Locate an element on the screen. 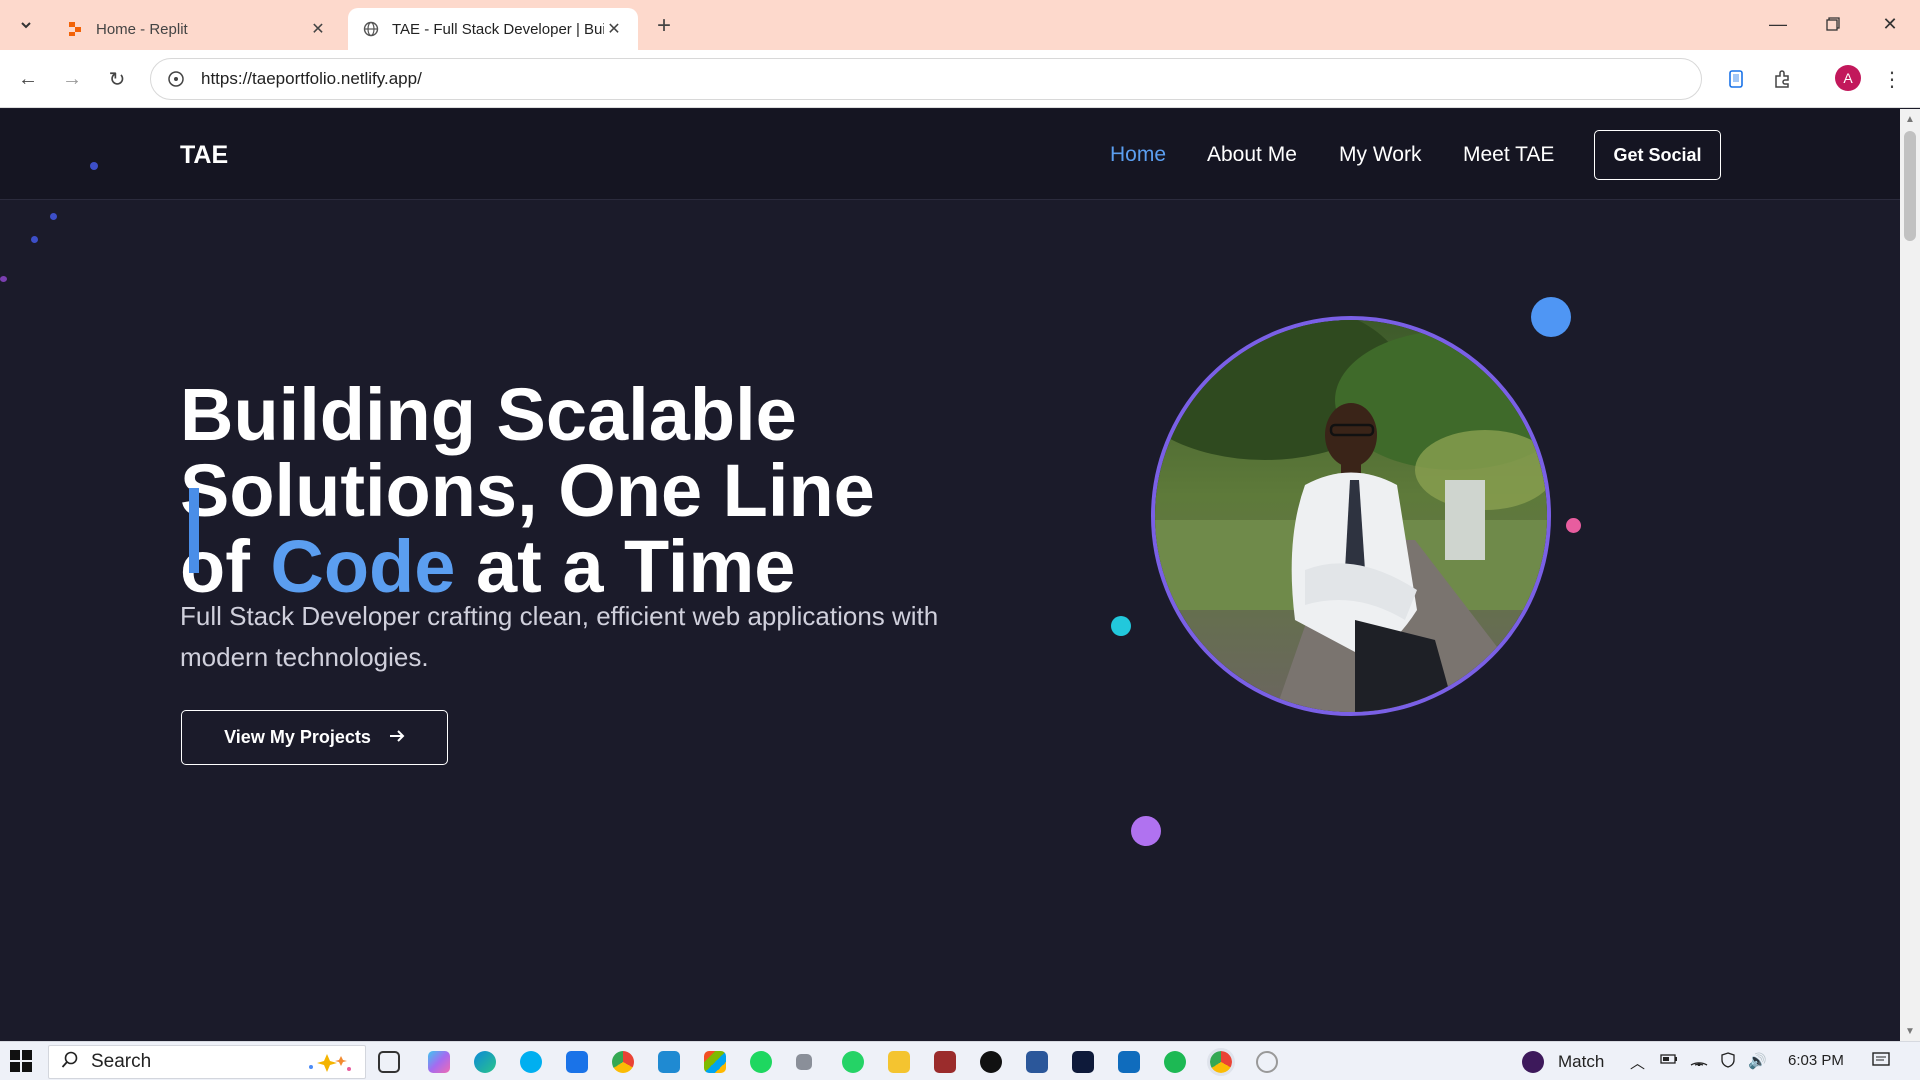 The image size is (1920, 1080). file-explorer-icon is located at coordinates (899, 1062).